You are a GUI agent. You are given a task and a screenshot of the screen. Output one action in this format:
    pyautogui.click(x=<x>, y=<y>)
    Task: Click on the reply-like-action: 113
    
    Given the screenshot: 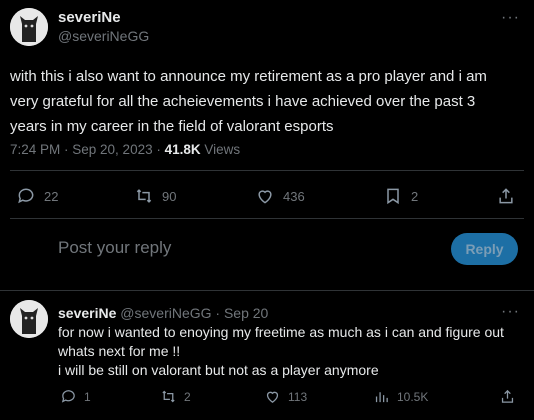 What is the action you would take?
    pyautogui.click(x=285, y=396)
    